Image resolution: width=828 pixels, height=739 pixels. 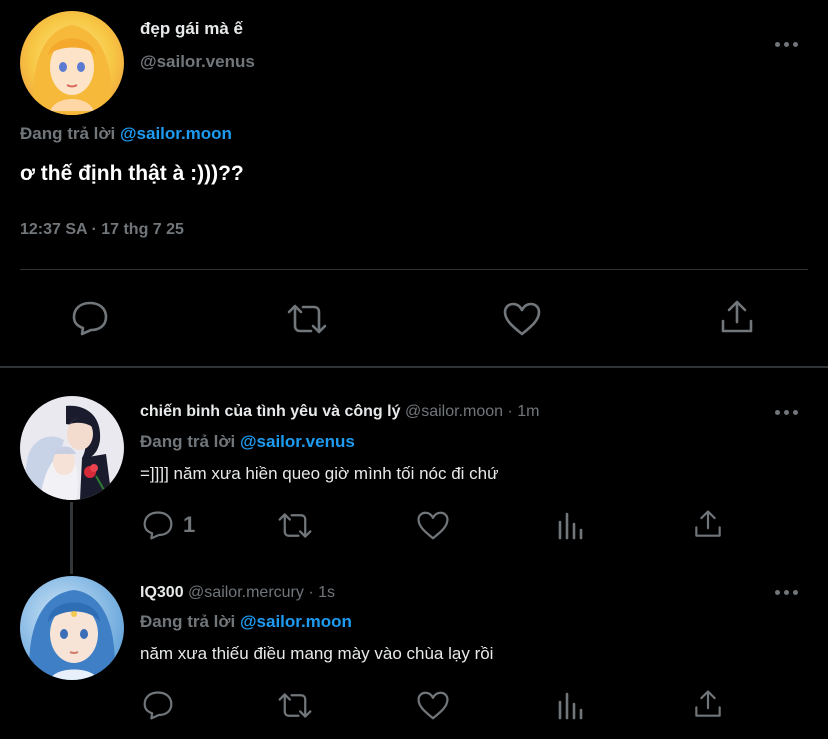 I want to click on thread-line, so click(x=71, y=538).